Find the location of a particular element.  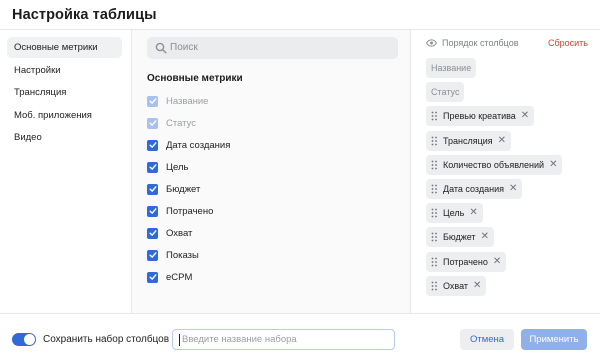

metric-checkbox-row: Статус is located at coordinates (171, 123).